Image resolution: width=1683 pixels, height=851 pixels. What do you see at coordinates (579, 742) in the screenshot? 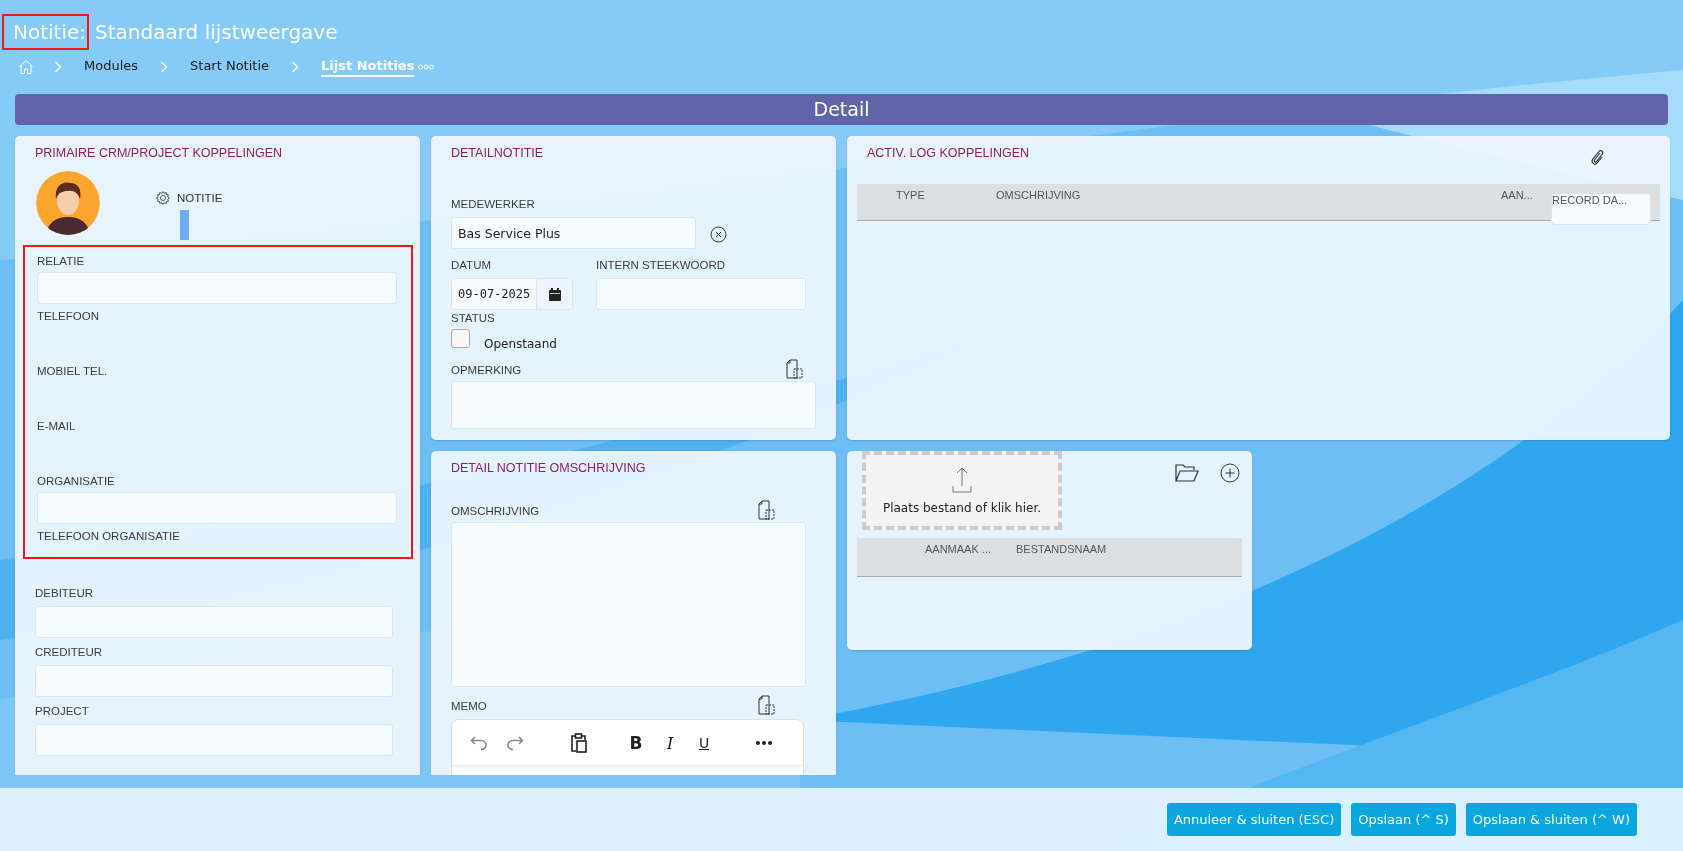
I see `clipboard-icon` at bounding box center [579, 742].